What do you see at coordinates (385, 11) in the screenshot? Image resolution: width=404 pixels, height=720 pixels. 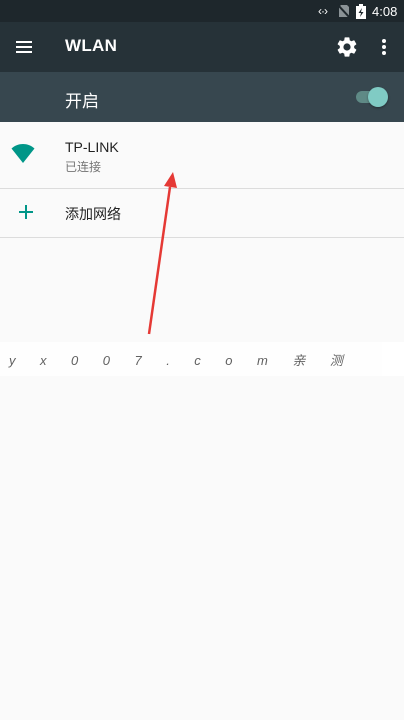 I see `clock: 4:08` at bounding box center [385, 11].